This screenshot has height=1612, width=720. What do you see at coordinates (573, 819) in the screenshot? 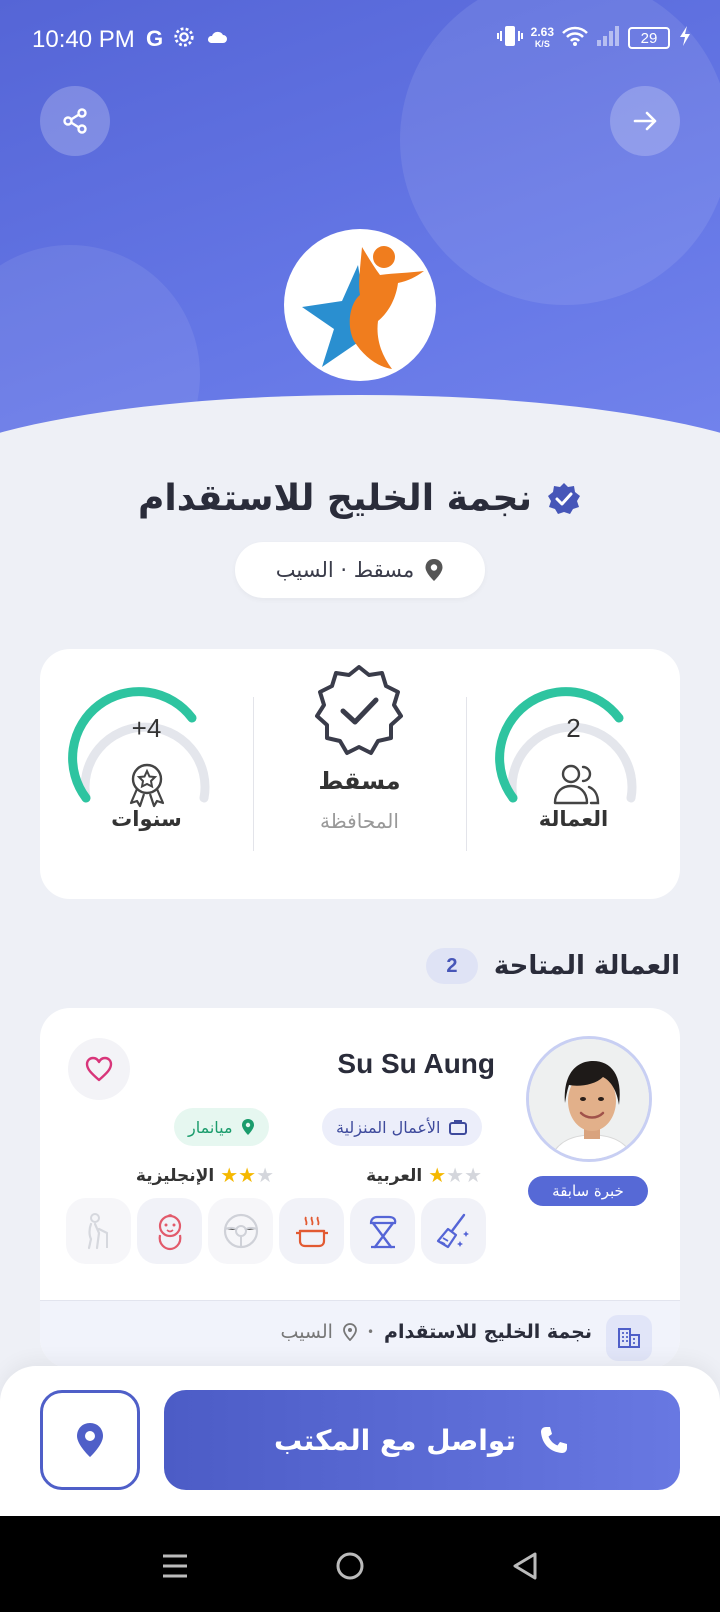
I see `workers-label: العمالة` at bounding box center [573, 819].